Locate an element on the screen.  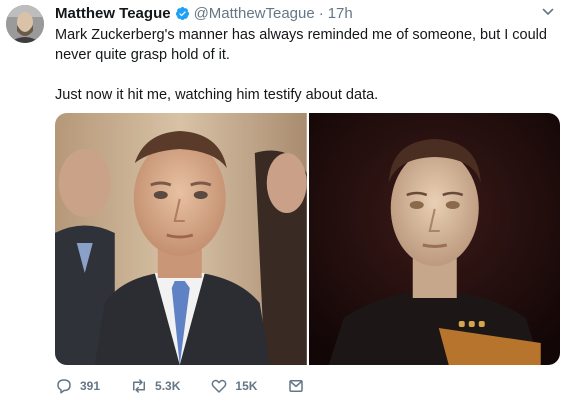
retweet-icon is located at coordinates (139, 386).